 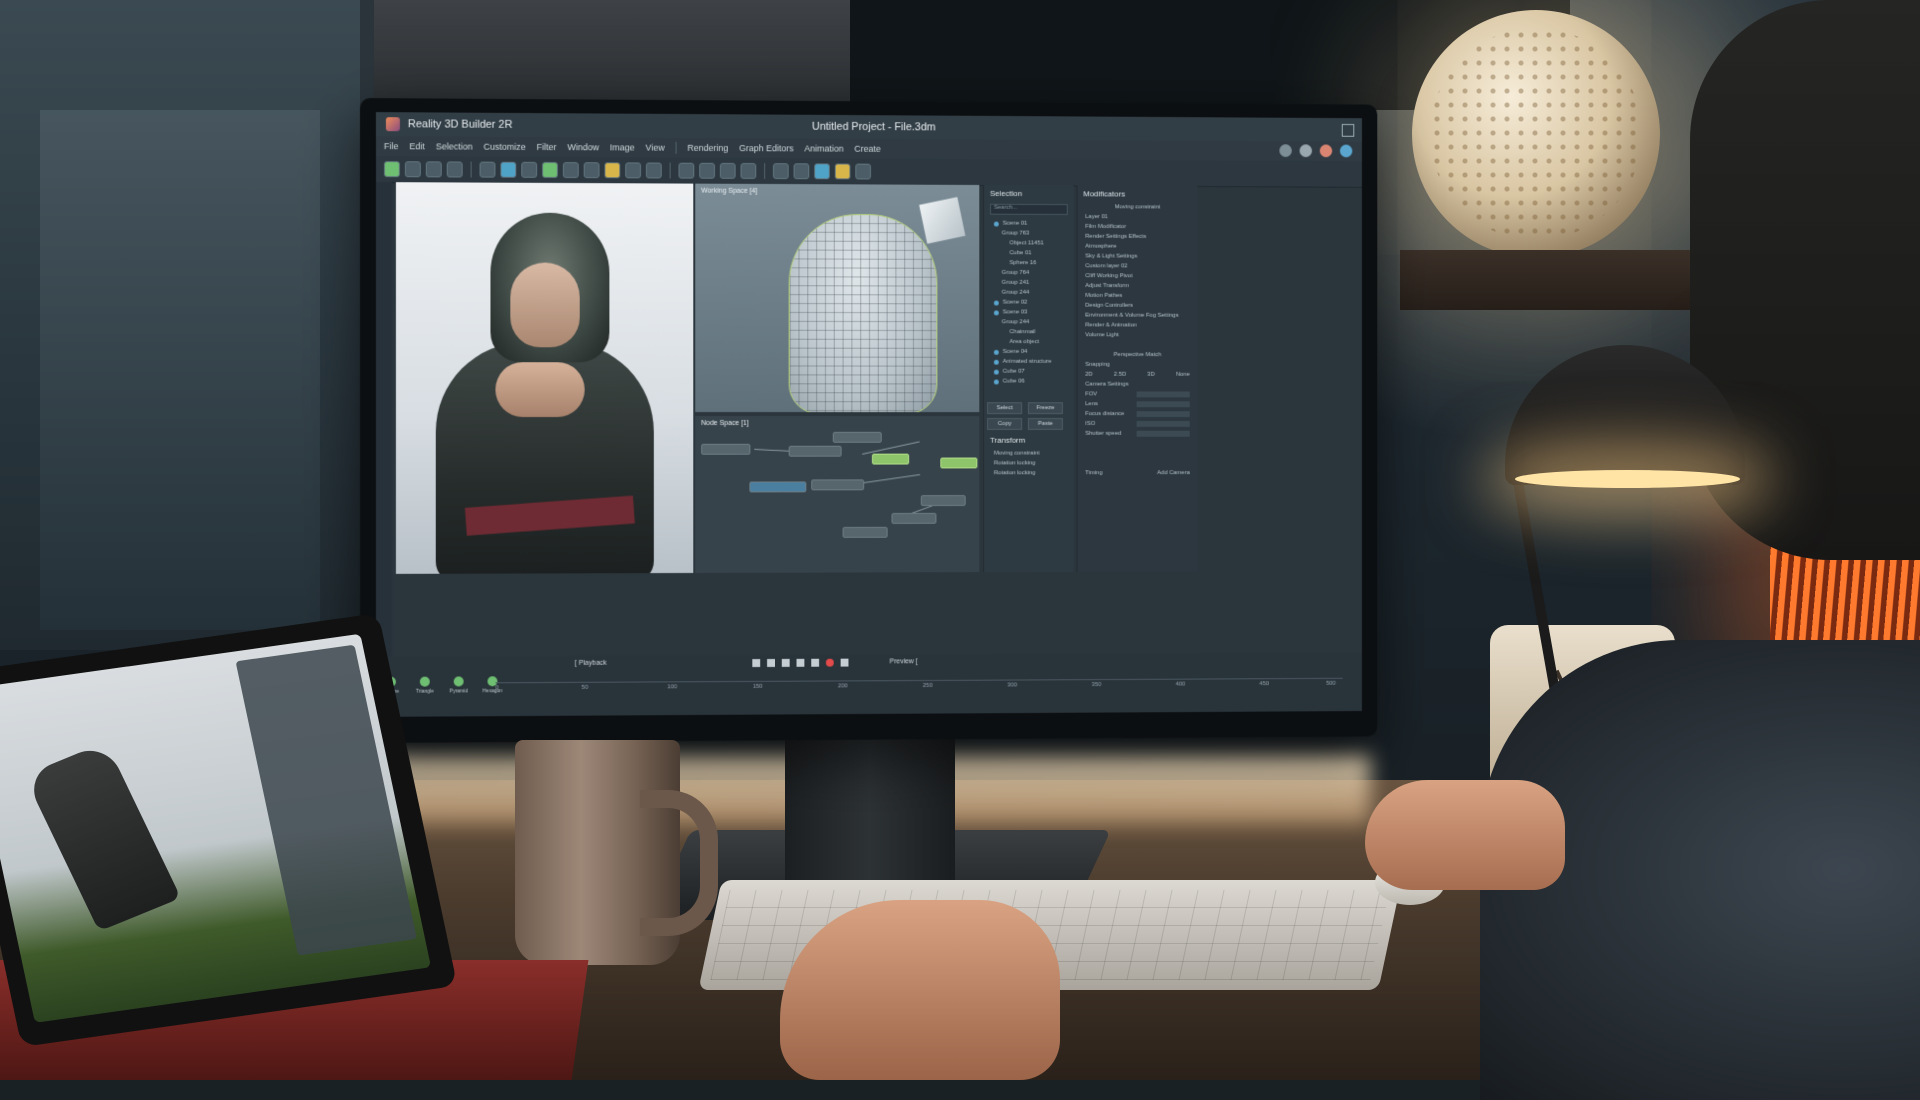 What do you see at coordinates (1028, 332) in the screenshot?
I see `tree-item: Chainmail` at bounding box center [1028, 332].